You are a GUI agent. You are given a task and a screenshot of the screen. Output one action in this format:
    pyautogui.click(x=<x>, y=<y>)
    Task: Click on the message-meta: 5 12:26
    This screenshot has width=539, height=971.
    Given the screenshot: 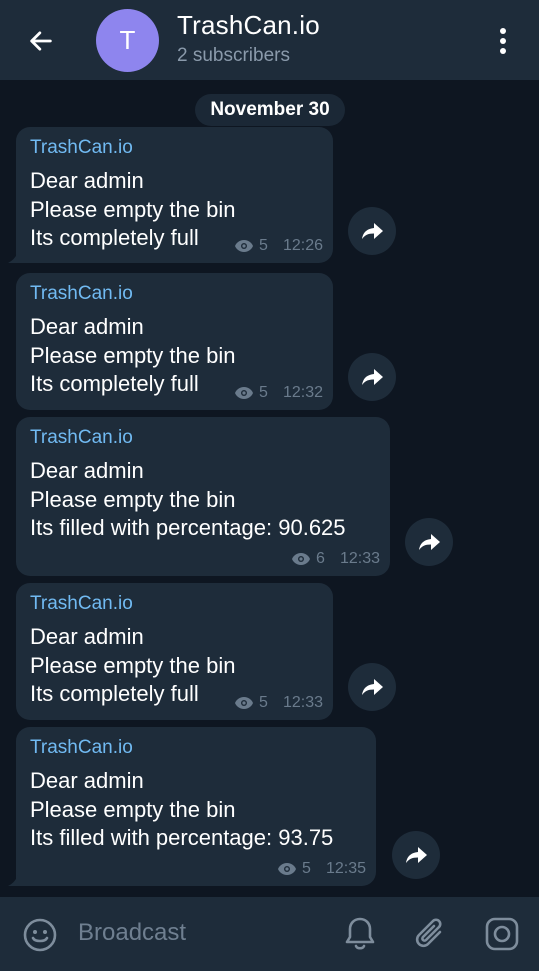 What is the action you would take?
    pyautogui.click(x=278, y=246)
    